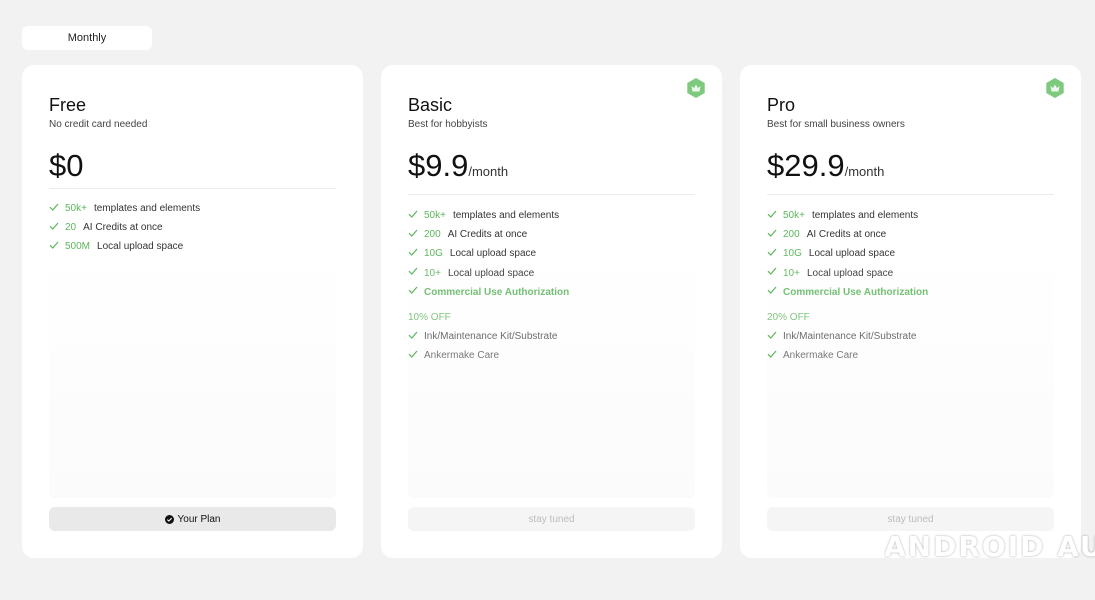  Describe the element at coordinates (87, 38) in the screenshot. I see `billing-period-tab-monthly: Monthly` at that location.